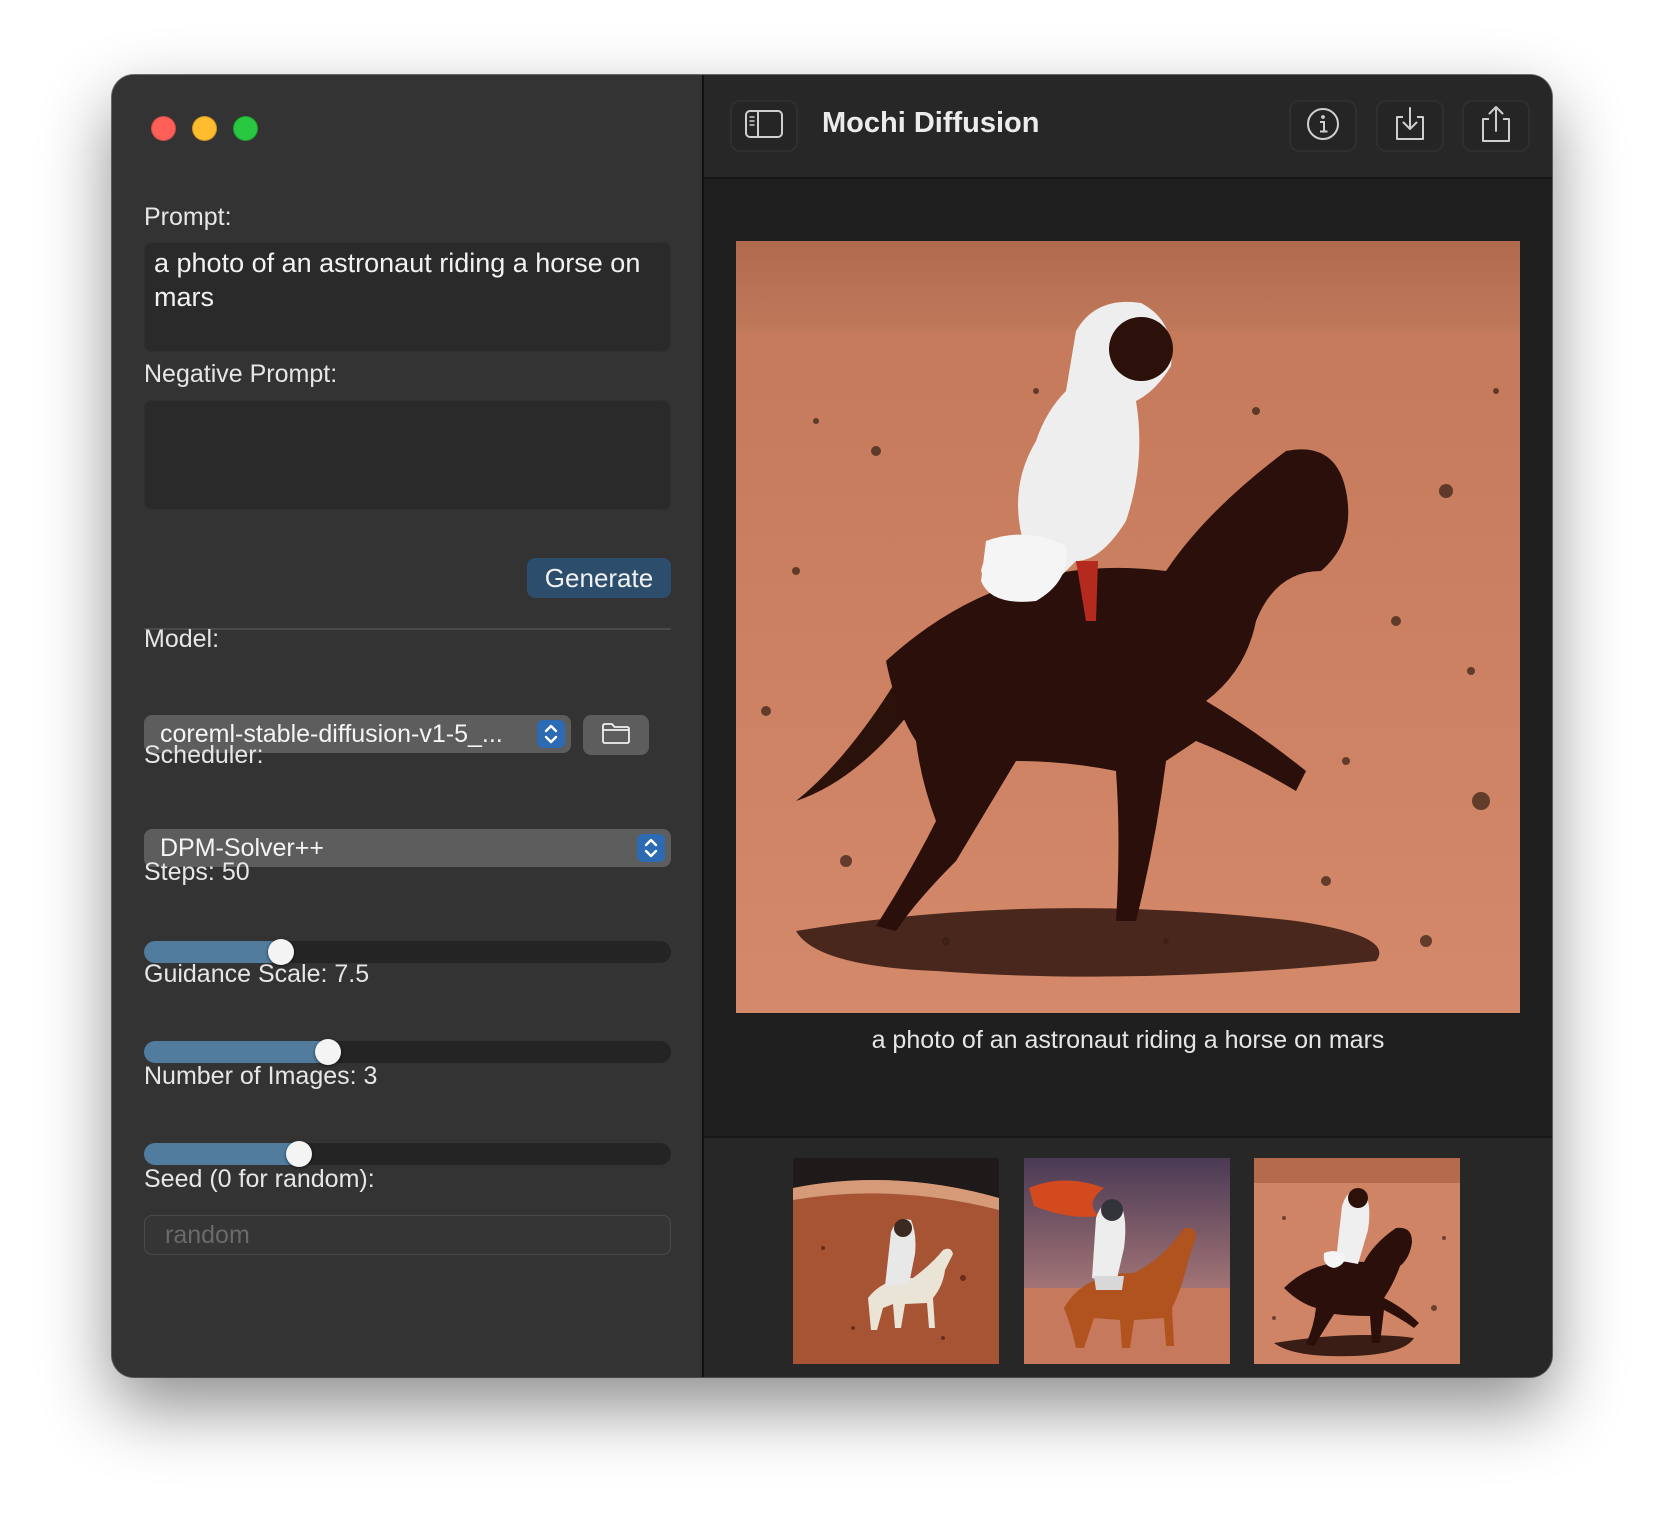  I want to click on save-image-button, so click(1410, 126).